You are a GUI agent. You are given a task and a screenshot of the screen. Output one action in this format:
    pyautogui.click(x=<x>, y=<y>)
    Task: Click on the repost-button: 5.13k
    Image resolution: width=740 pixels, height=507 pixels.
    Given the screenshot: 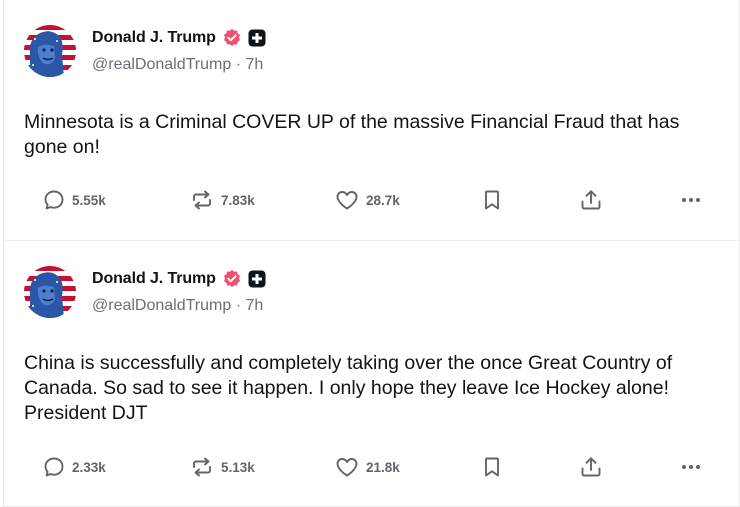 What is the action you would take?
    pyautogui.click(x=222, y=467)
    